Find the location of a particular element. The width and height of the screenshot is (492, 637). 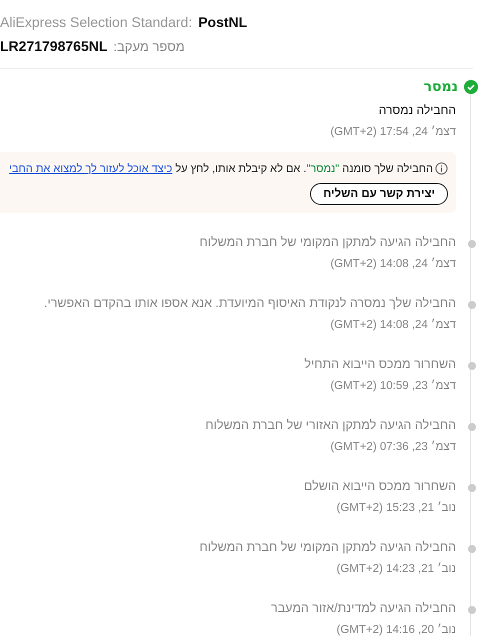

tracking-number: LR271798765NL is located at coordinates (54, 46).